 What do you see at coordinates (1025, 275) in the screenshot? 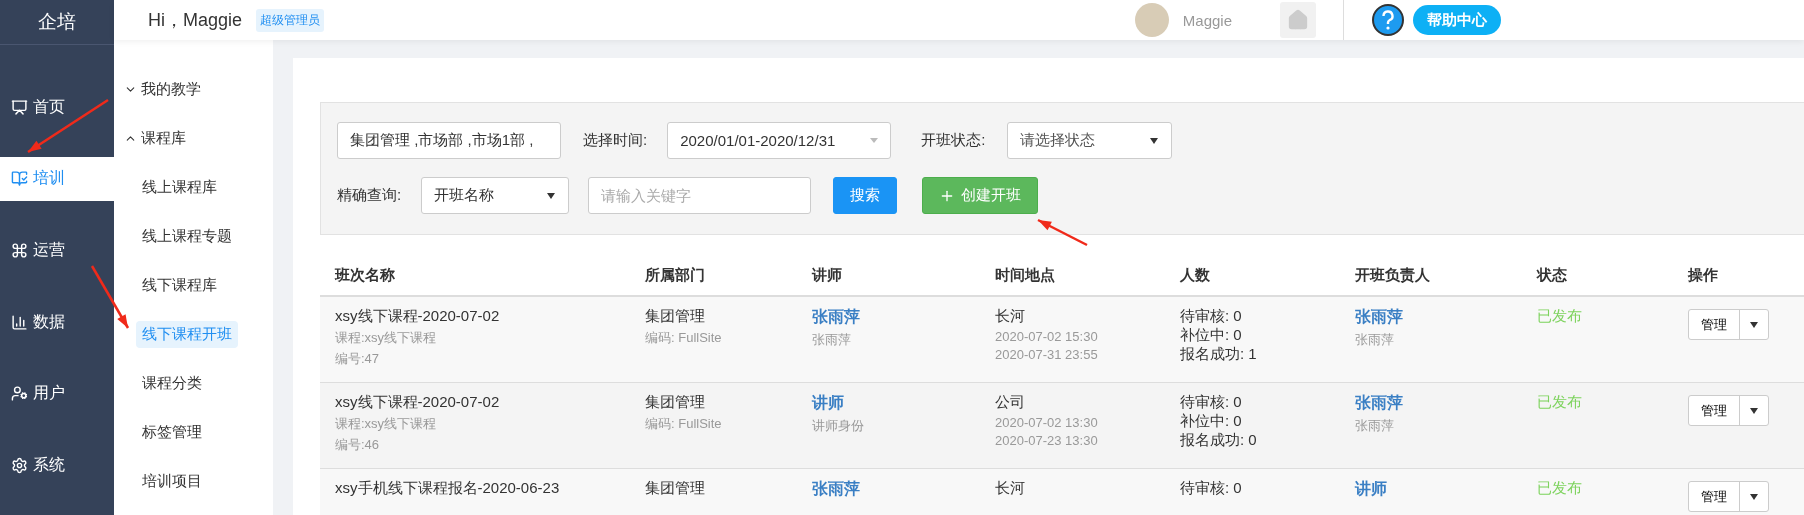
I see `column-header: 时间地点` at bounding box center [1025, 275].